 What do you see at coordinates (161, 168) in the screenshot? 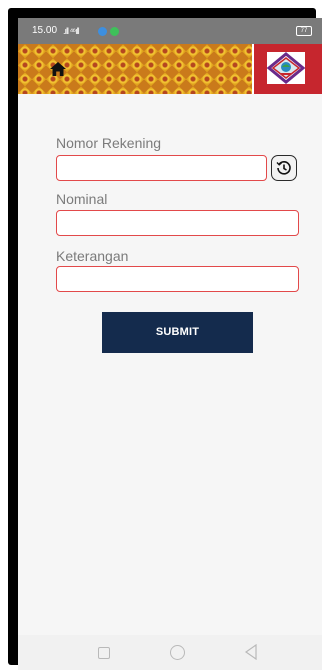
I see `account-number-input` at bounding box center [161, 168].